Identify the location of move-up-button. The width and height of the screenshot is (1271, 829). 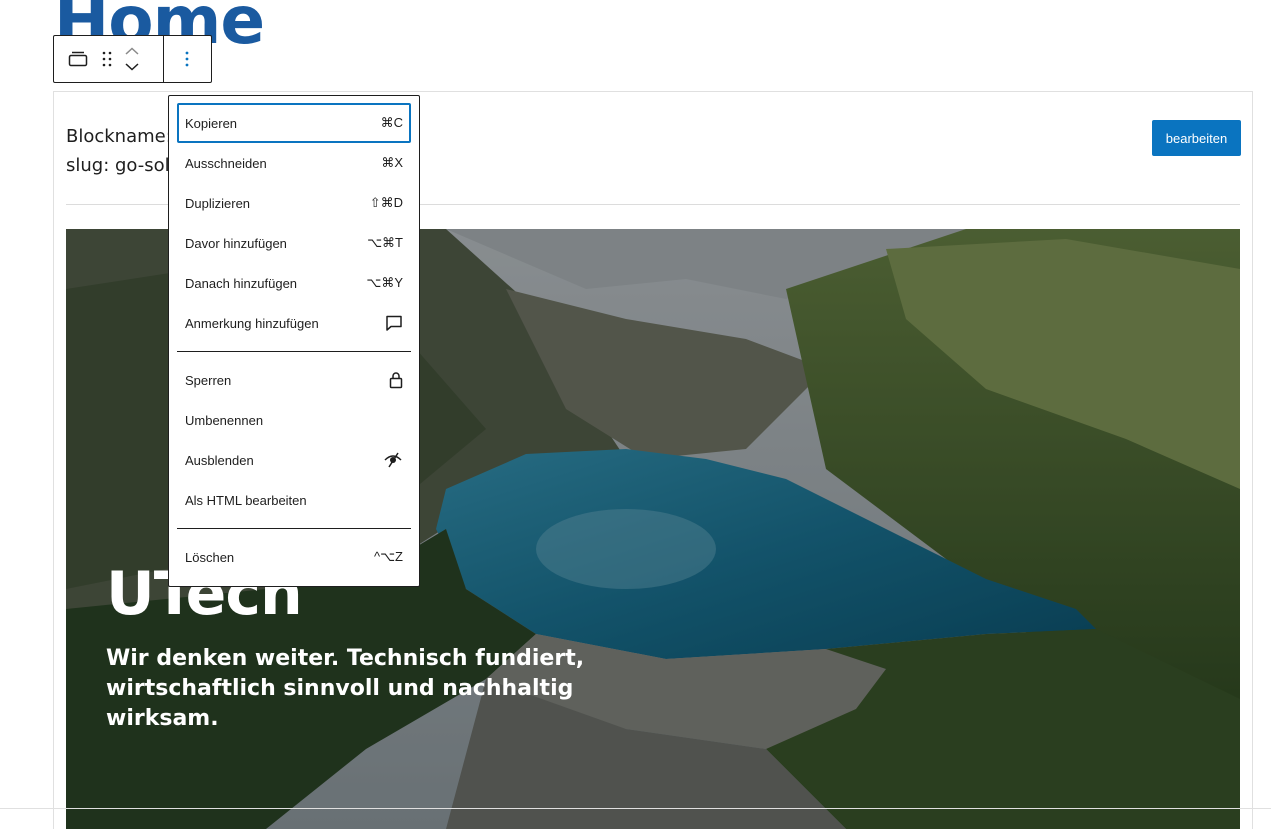
(132, 51).